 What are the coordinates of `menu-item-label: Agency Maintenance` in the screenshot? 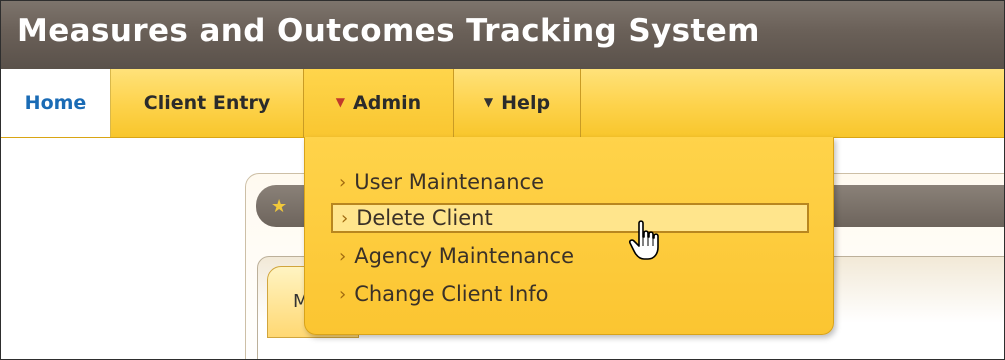 It's located at (464, 256).